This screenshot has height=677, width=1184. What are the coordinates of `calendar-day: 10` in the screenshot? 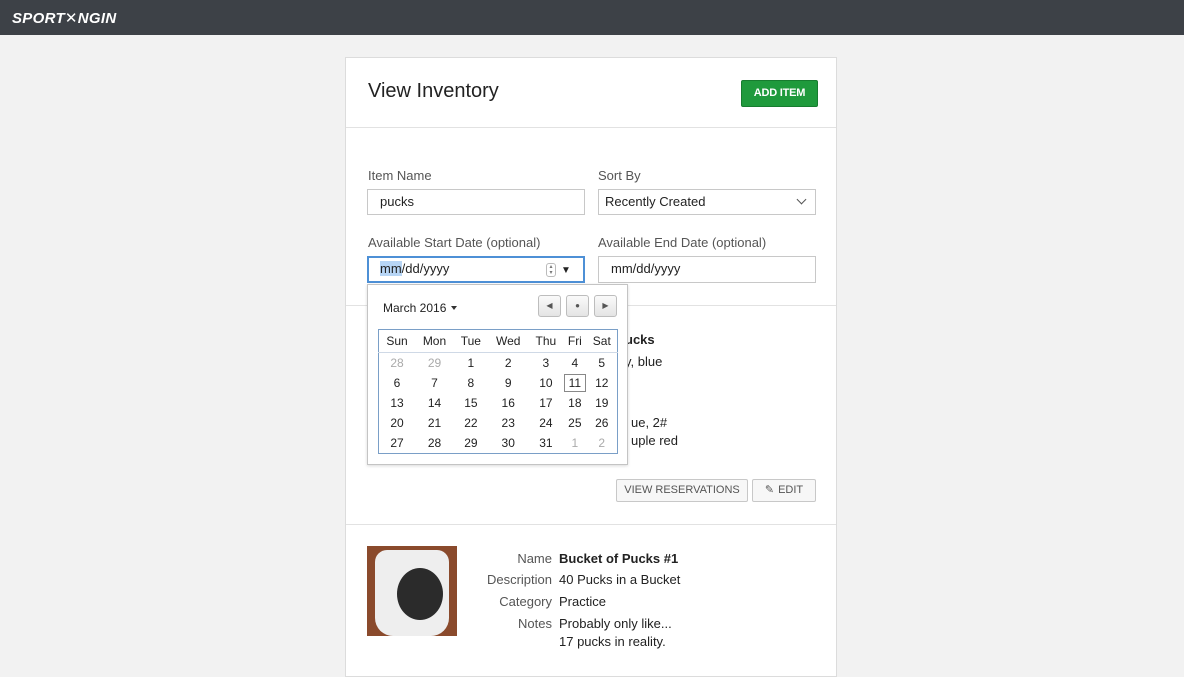 It's located at (546, 383).